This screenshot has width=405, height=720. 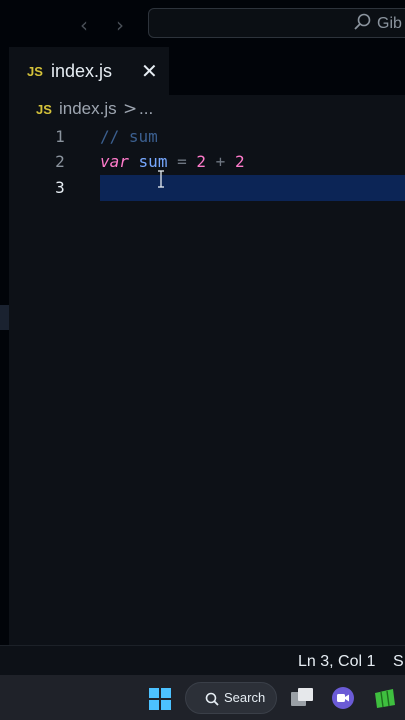 I want to click on tab-label: index.js, so click(x=82, y=71).